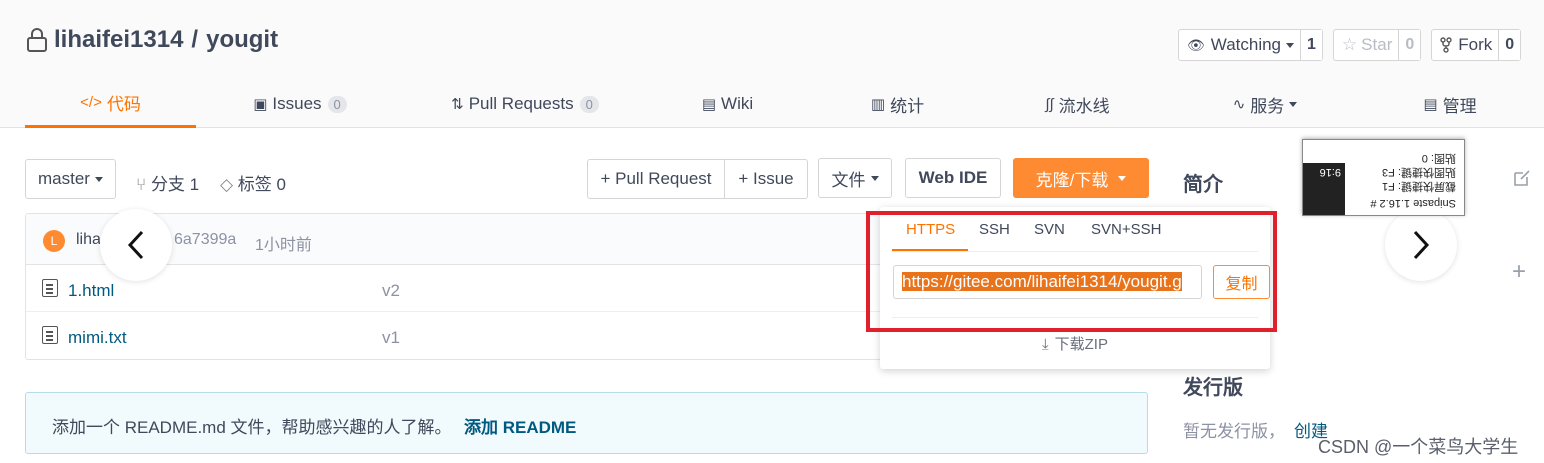 The width and height of the screenshot is (1544, 463). What do you see at coordinates (175, 184) in the screenshot?
I see `branches-label: 分支 1` at bounding box center [175, 184].